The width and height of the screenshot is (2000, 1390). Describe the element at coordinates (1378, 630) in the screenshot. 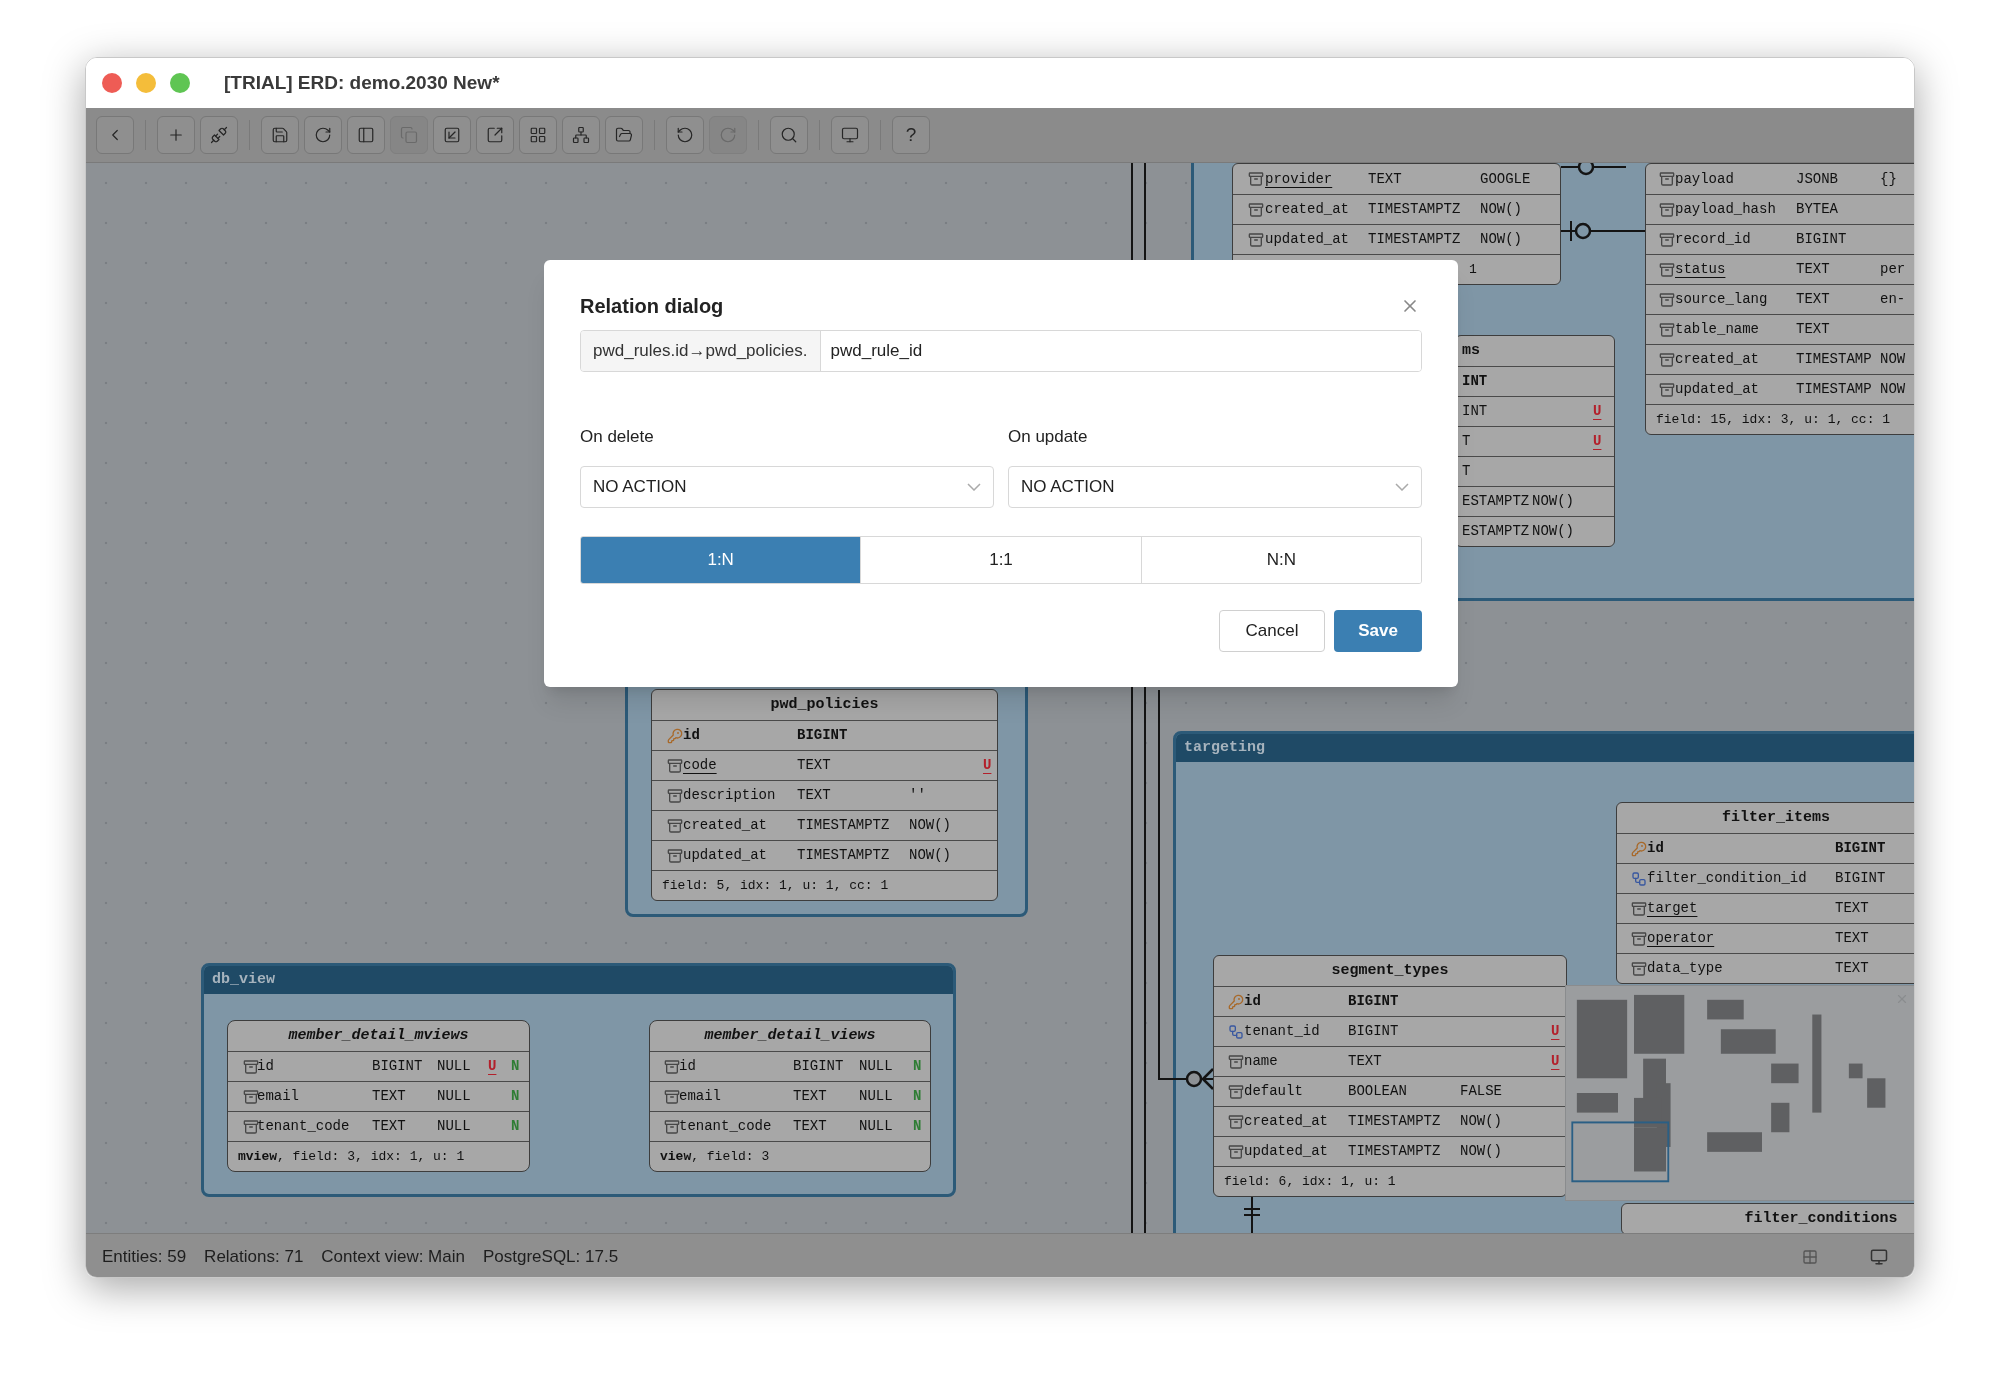

I see `save-button: Save` at that location.